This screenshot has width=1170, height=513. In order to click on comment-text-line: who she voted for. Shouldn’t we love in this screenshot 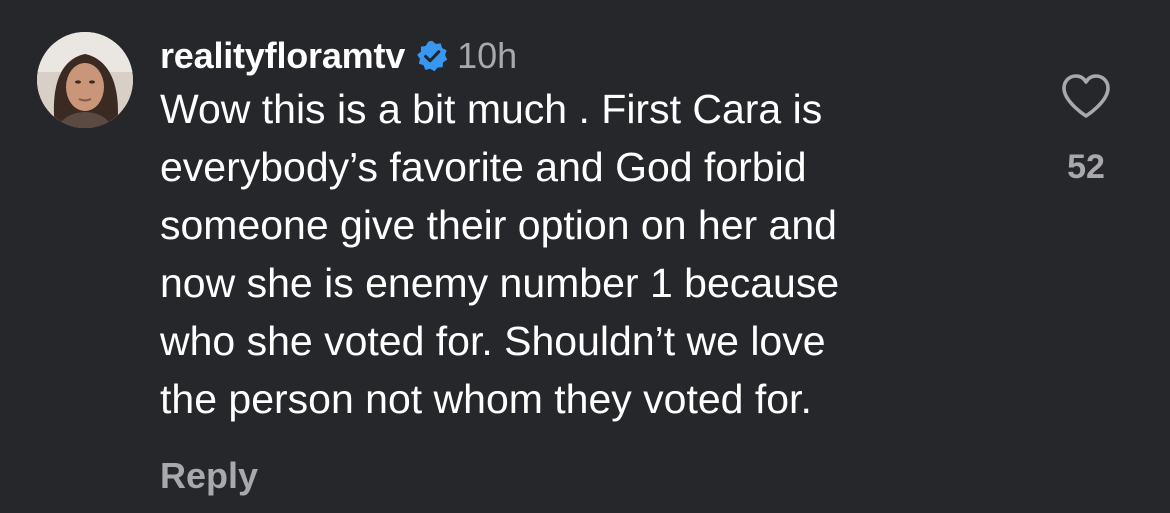, I will do `click(493, 341)`.